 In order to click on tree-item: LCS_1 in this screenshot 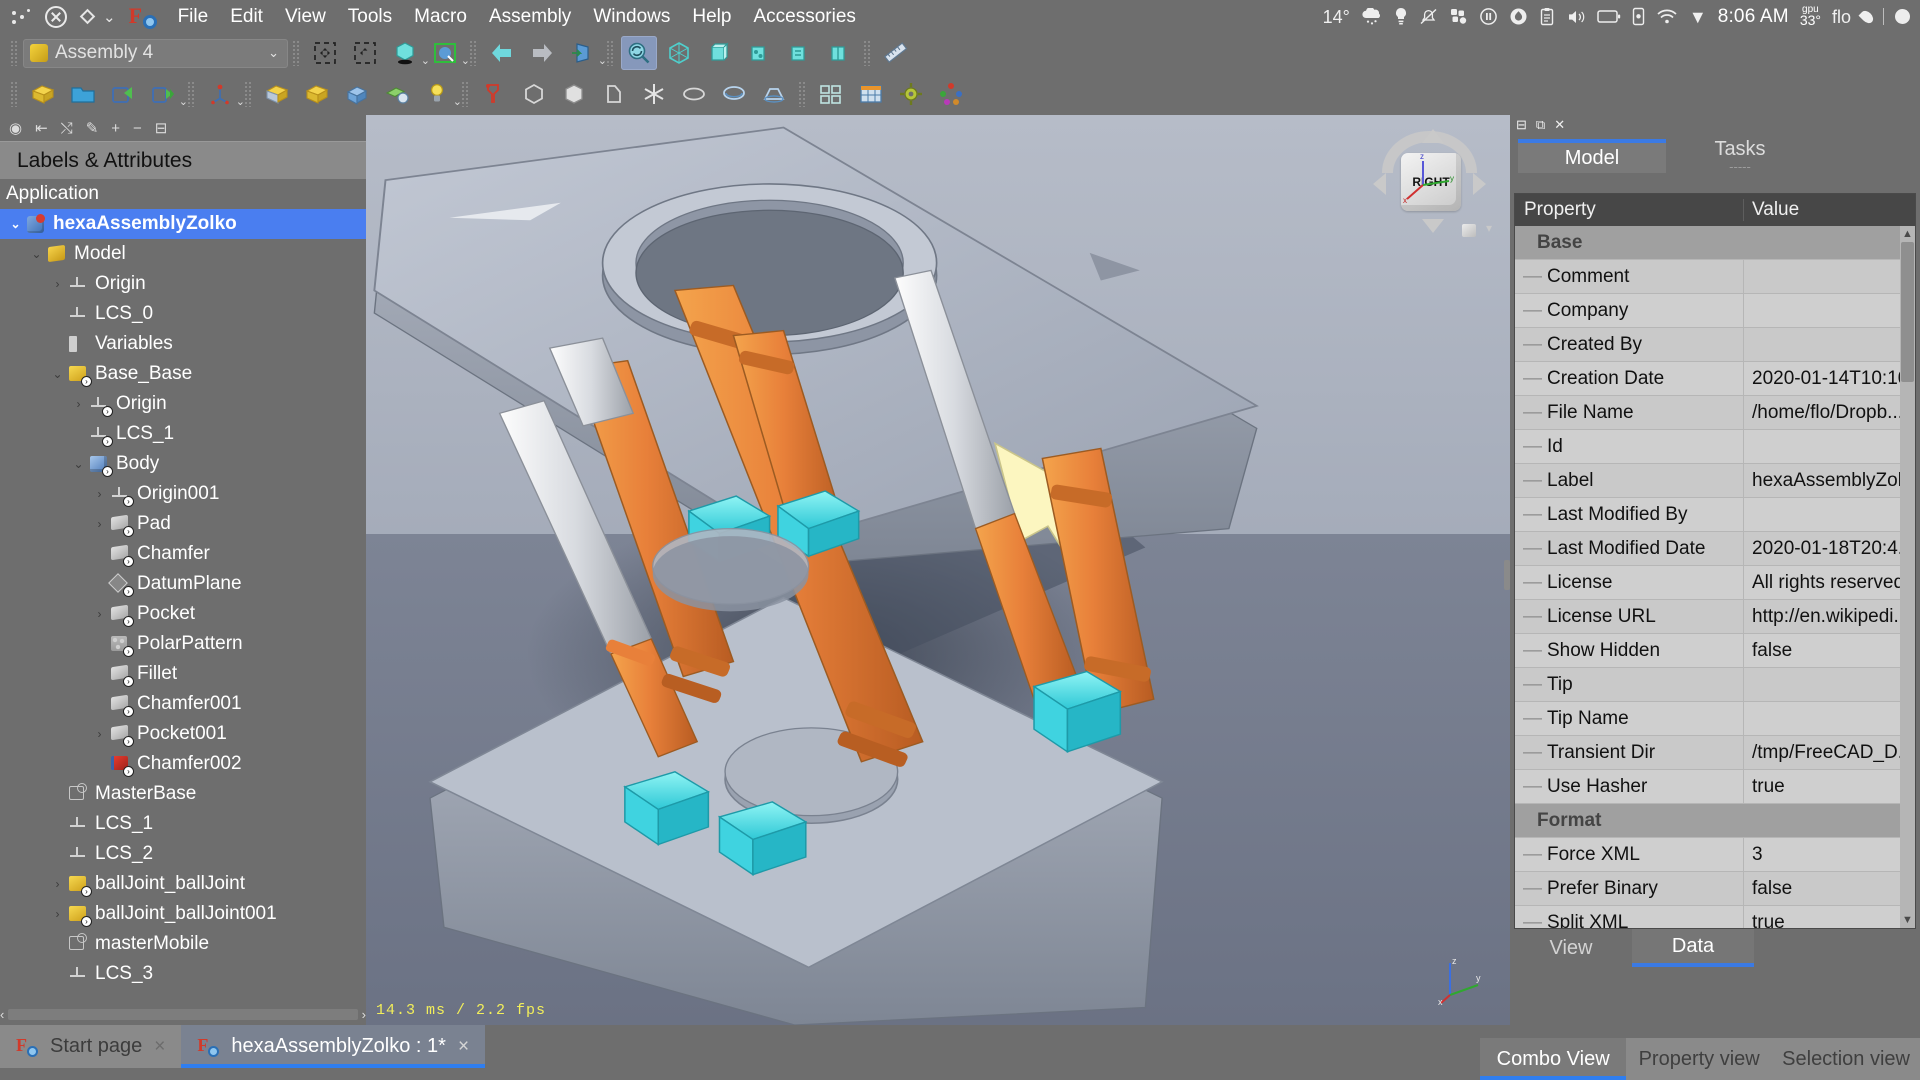, I will do `click(183, 824)`.